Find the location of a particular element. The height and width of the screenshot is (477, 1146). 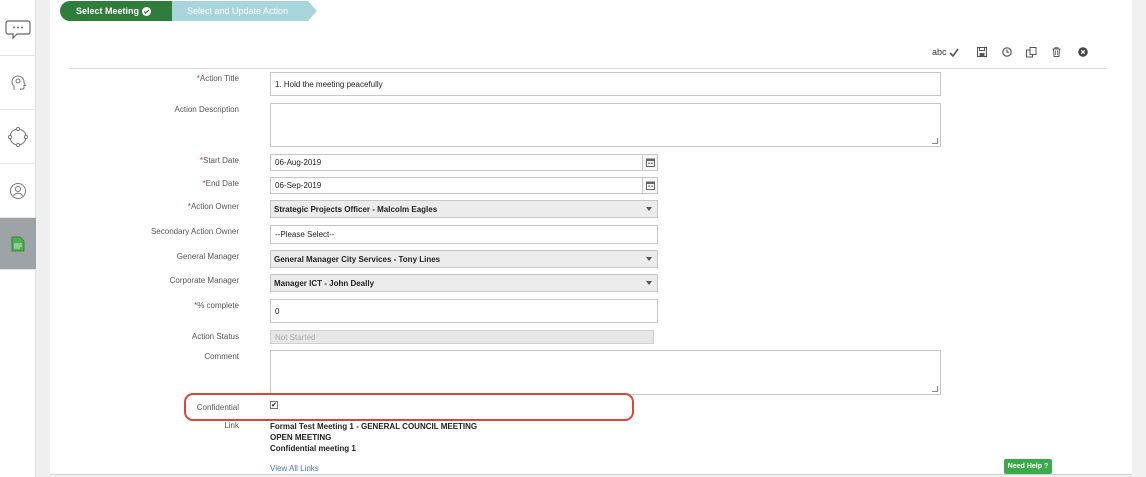

cycle-icon is located at coordinates (18, 136).